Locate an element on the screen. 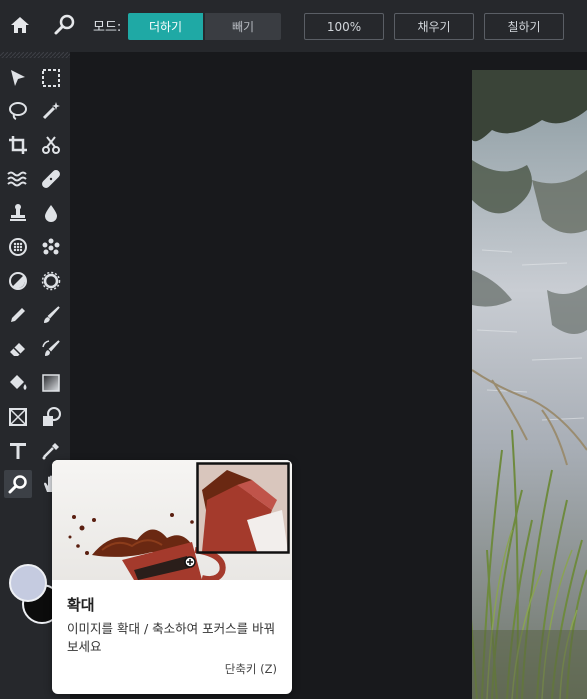 This screenshot has height=699, width=587. tooltip-description: 이미지를 확대 / 축소하여 포커스를 바꿔보세요 is located at coordinates (171, 637).